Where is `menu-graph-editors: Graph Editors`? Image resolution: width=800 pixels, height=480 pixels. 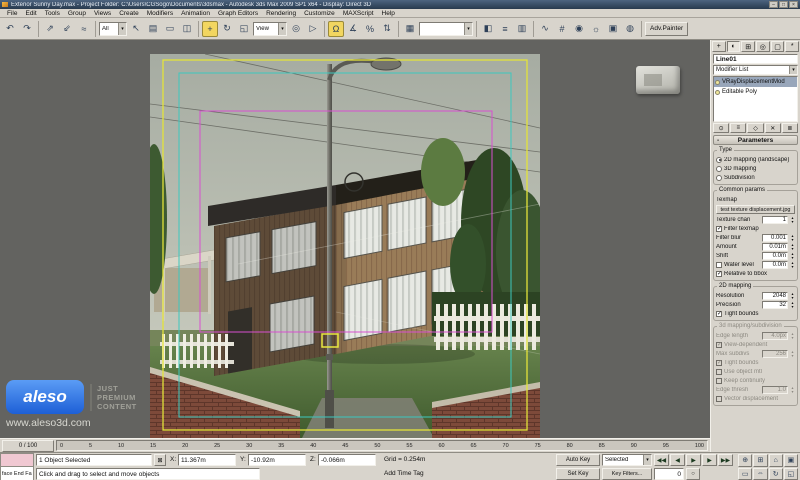
menu-graph-editors: Graph Editors is located at coordinates (238, 13).